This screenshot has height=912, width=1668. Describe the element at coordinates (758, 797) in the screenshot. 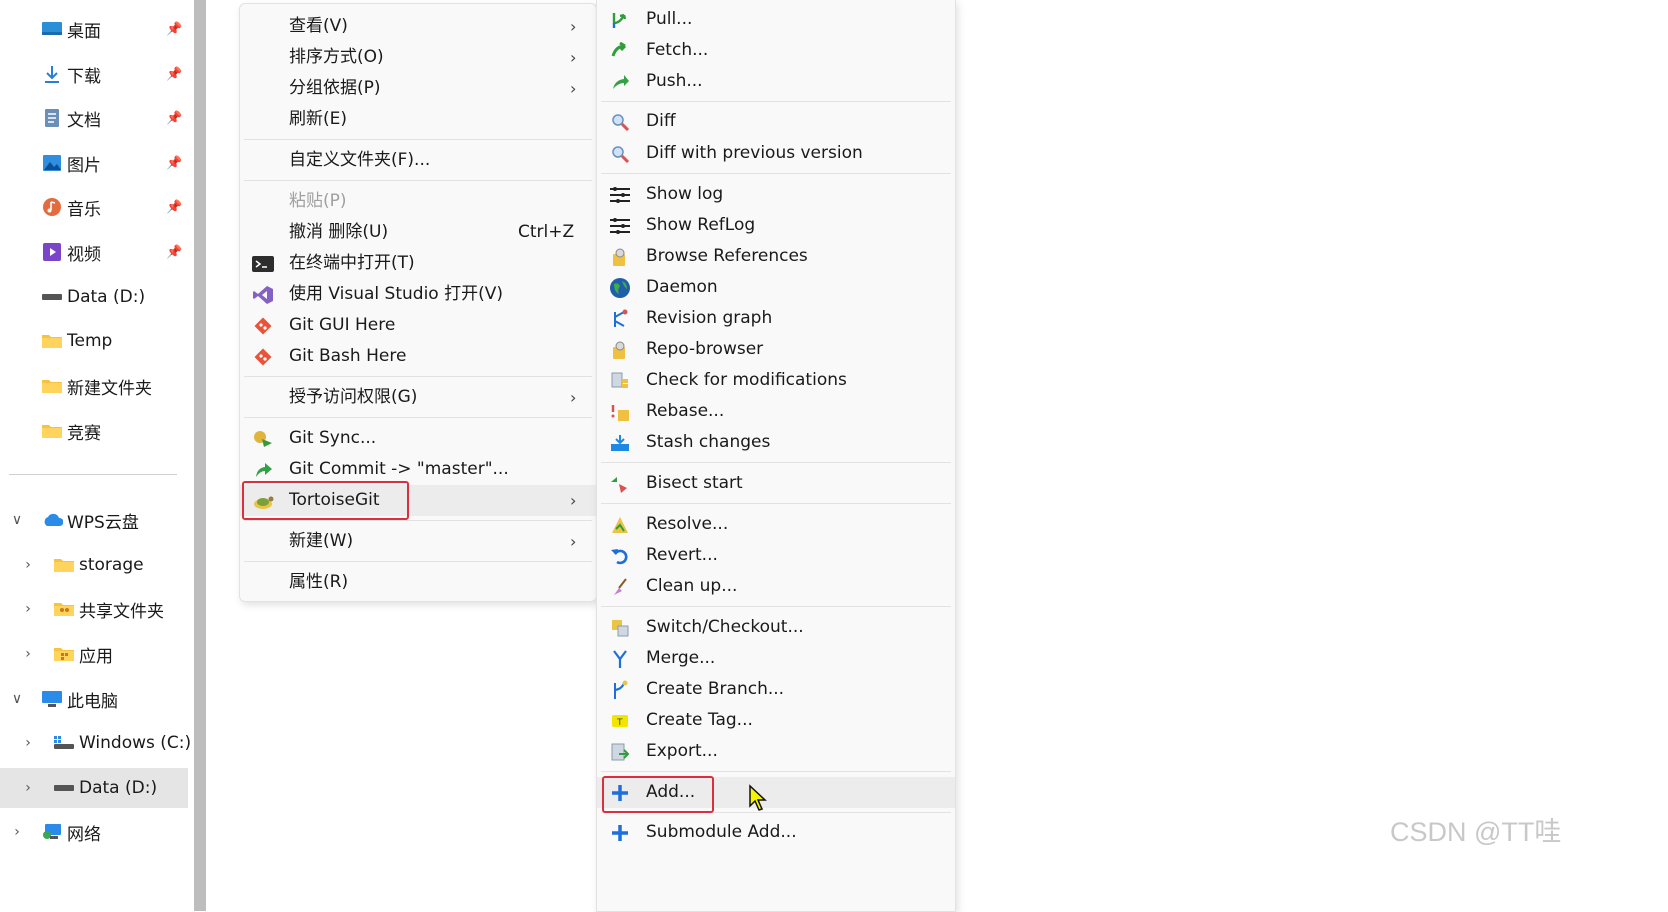

I see `mouse-cursor-icon` at that location.